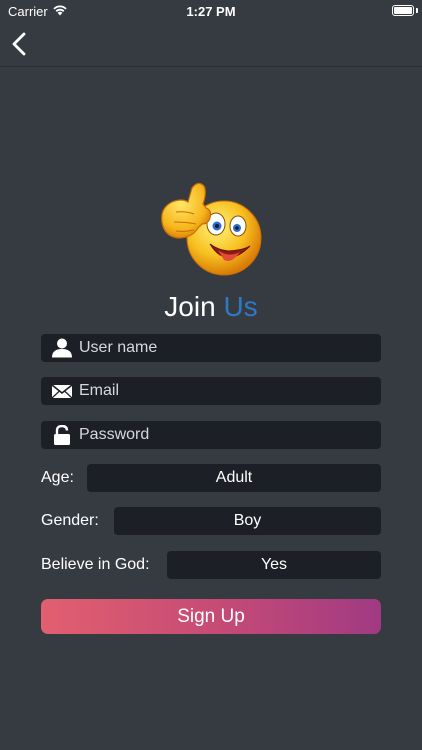 The image size is (422, 750). I want to click on chevron-left-icon, so click(19, 44).